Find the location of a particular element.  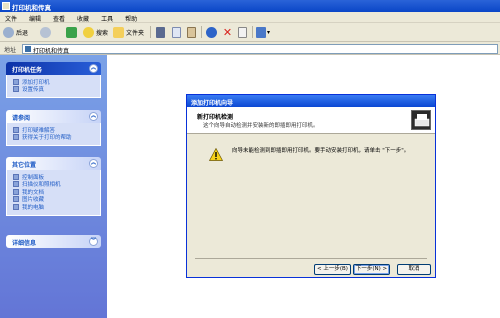

scanner-icon is located at coordinates (16, 184).